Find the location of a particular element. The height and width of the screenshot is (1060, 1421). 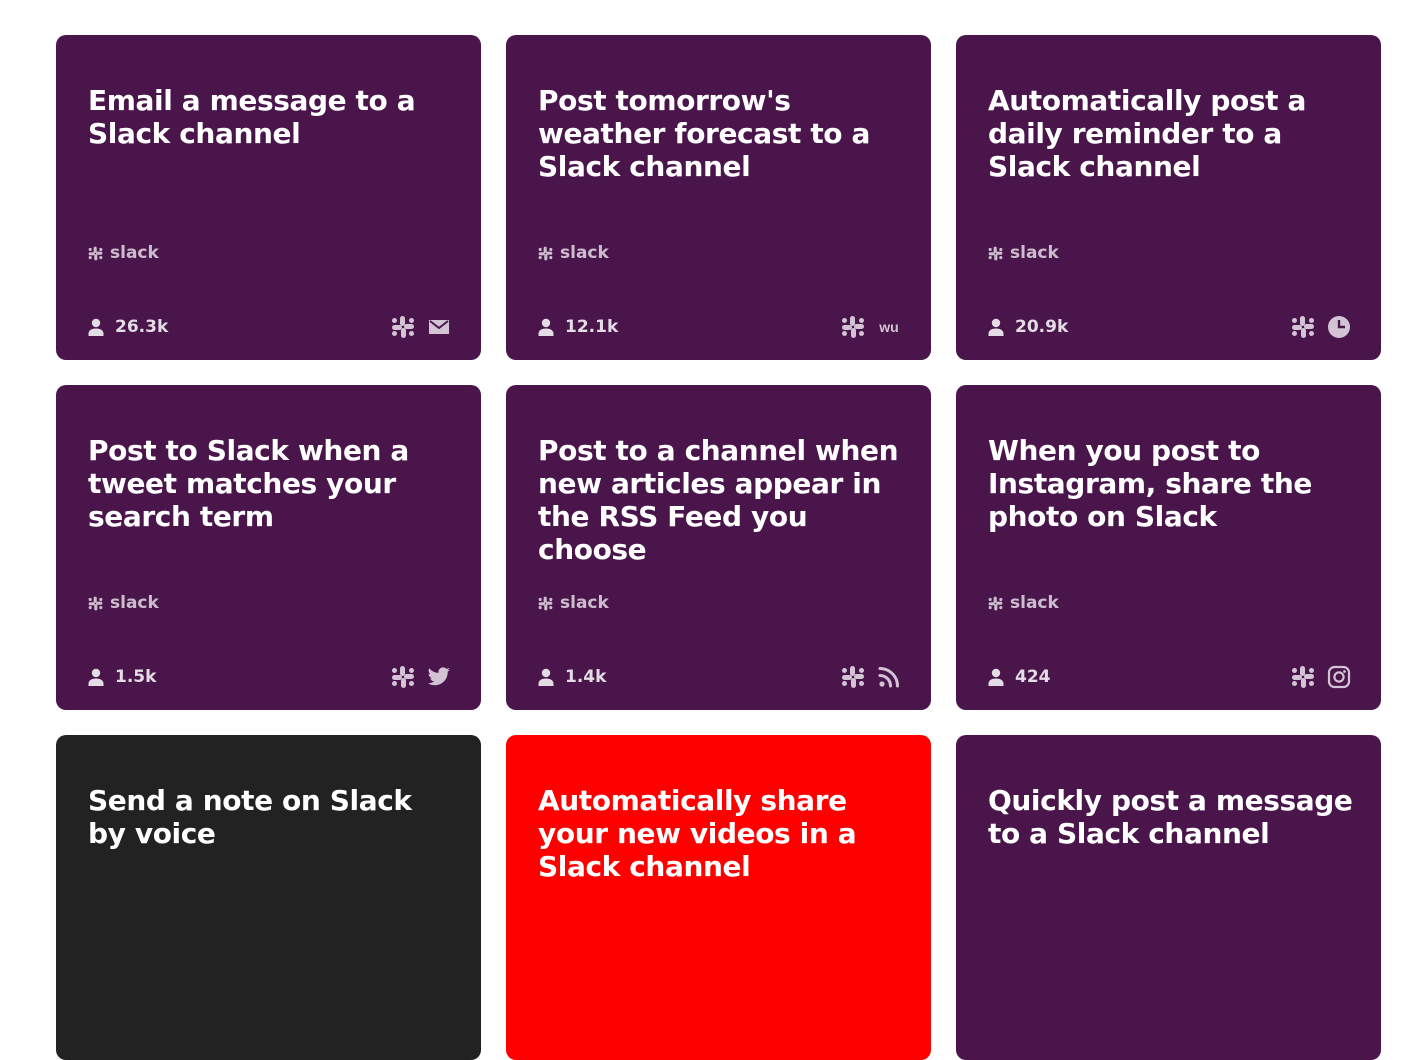

user-count-value: 424 is located at coordinates (1033, 677).